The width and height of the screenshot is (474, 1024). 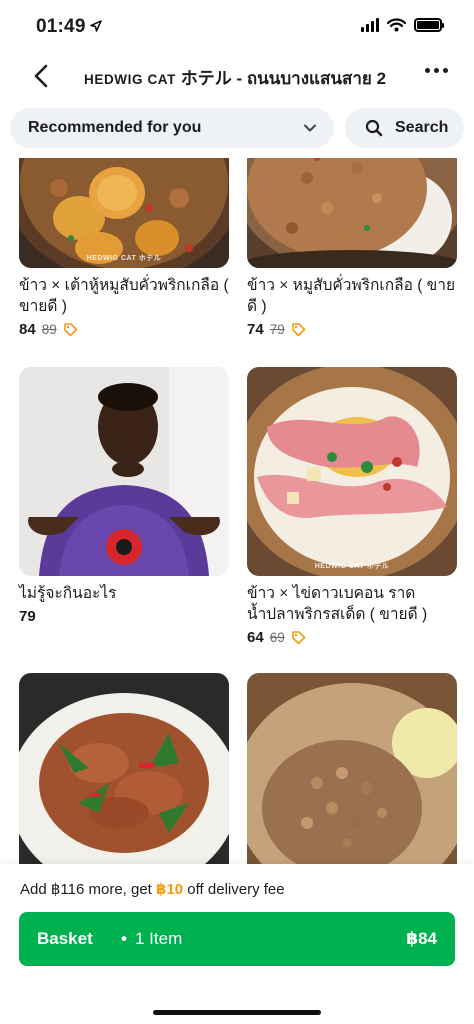 What do you see at coordinates (351, 296) in the screenshot?
I see `menu-item-name: ข้าว × หมูสับคั่วพริกเกลือ ( ขายดี )` at bounding box center [351, 296].